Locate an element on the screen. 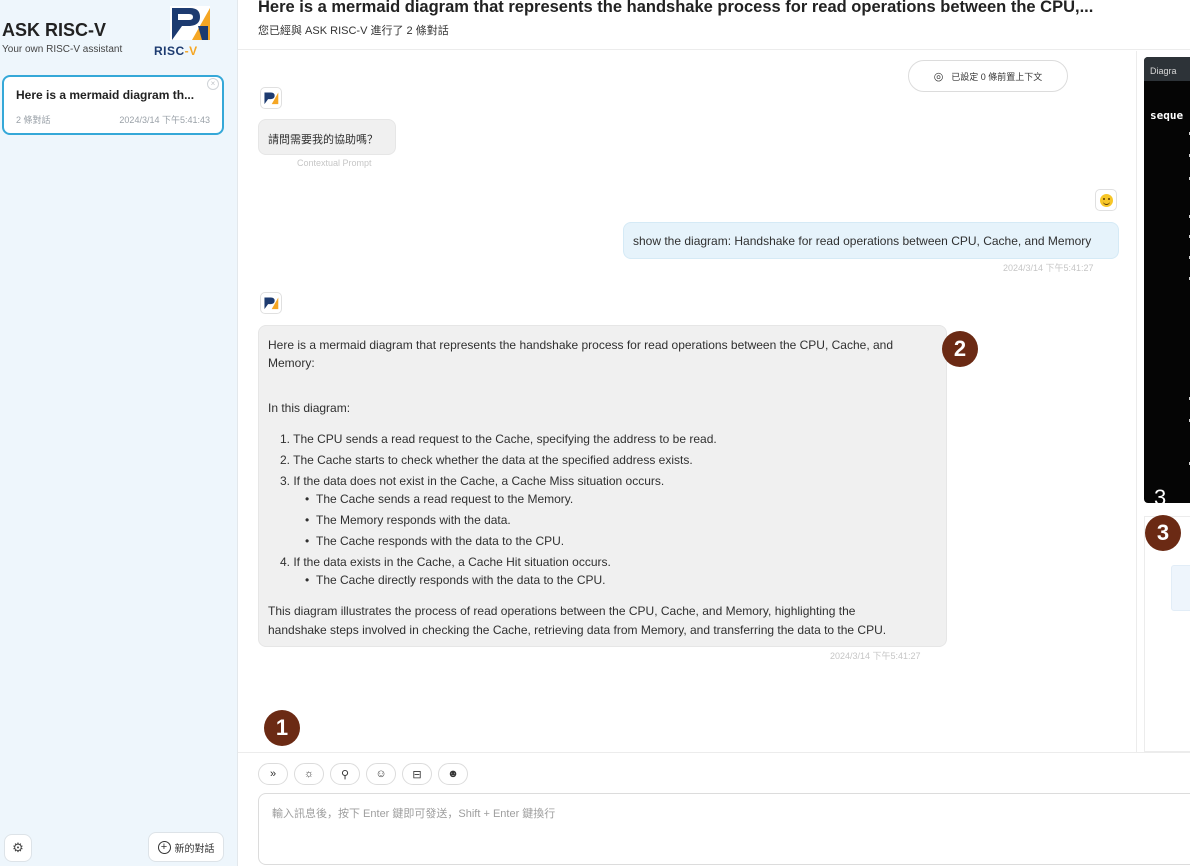  close-icon: × is located at coordinates (213, 84).